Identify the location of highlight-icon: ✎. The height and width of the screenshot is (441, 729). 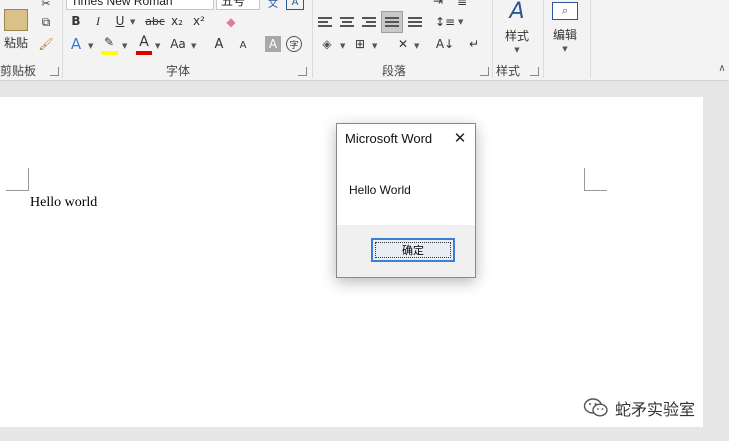
(109, 42).